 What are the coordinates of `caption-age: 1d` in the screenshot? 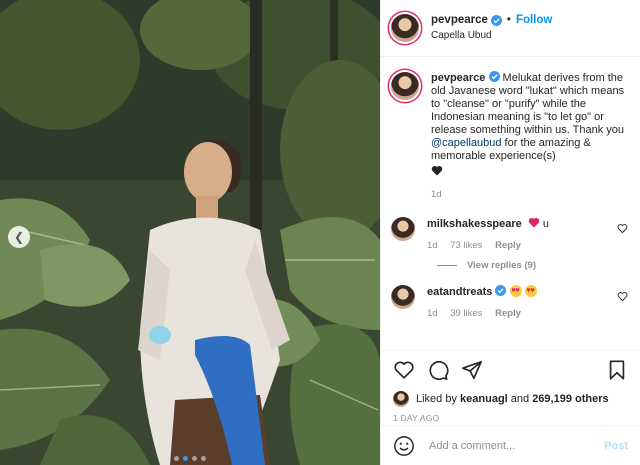 It's located at (436, 194).